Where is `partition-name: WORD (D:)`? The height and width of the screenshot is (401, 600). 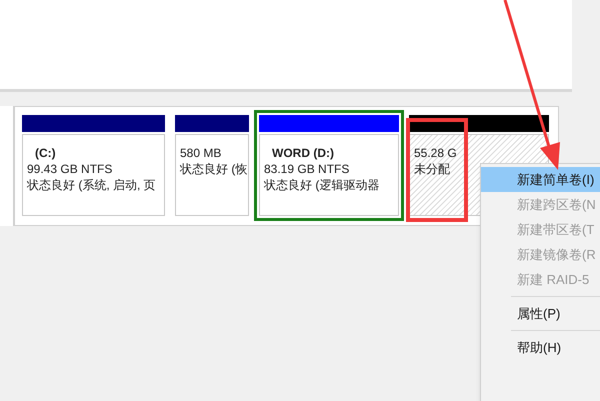 partition-name: WORD (D:) is located at coordinates (303, 153).